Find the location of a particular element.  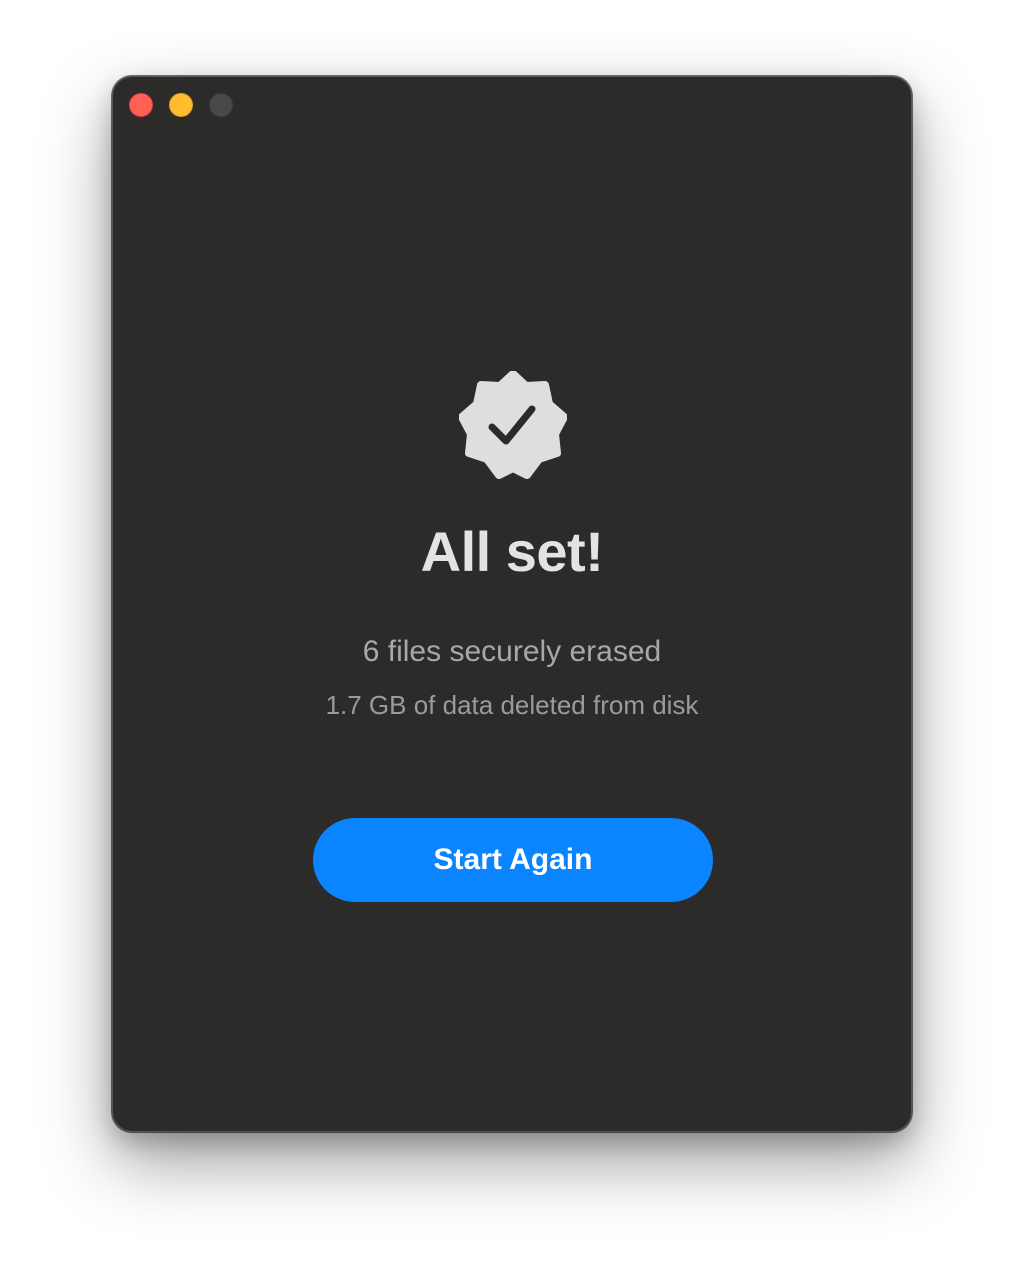

checkmark-seal-icon is located at coordinates (513, 425).